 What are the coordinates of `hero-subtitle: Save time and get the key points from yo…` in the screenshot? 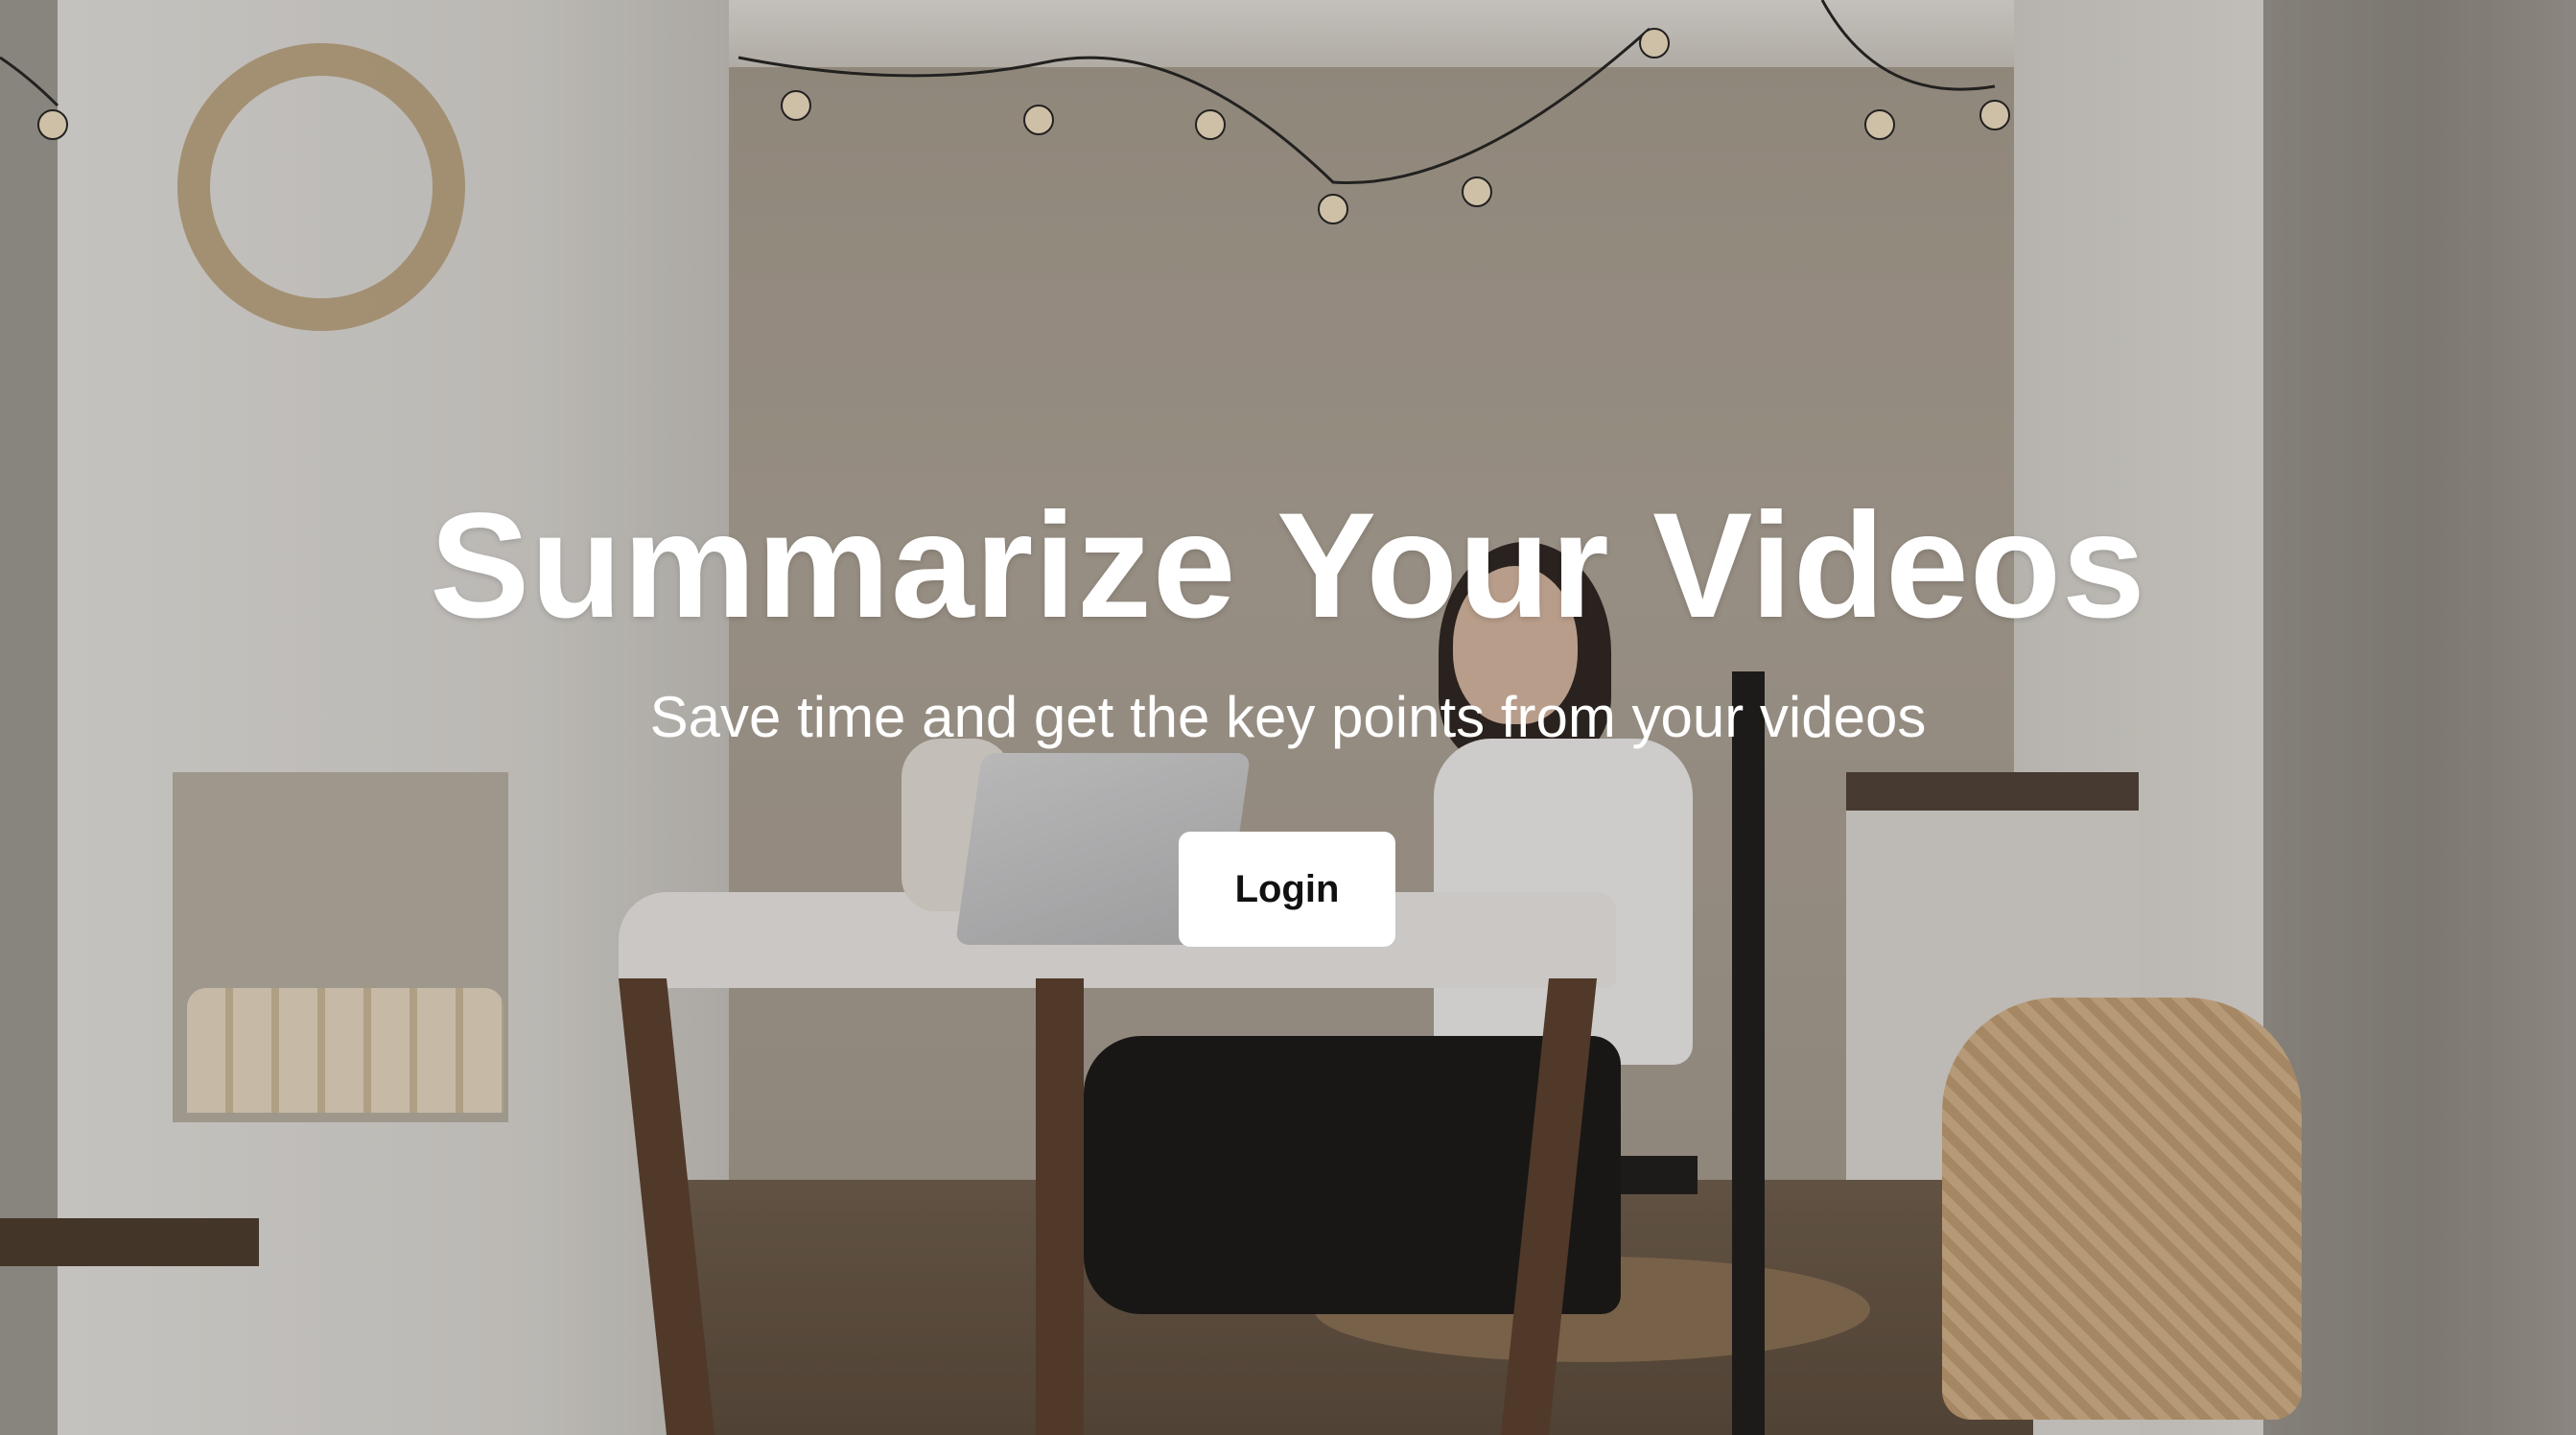 It's located at (1288, 717).